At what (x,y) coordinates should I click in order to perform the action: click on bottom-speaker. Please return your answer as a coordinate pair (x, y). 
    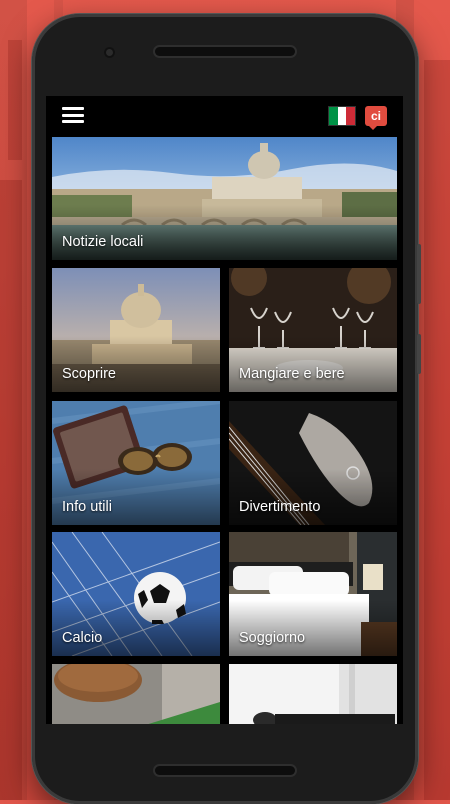
    Looking at the image, I should click on (225, 770).